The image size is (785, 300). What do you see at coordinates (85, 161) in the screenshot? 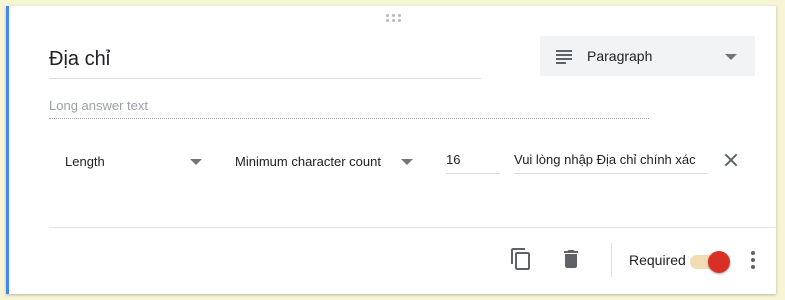
I see `validation-type-label: Length` at bounding box center [85, 161].